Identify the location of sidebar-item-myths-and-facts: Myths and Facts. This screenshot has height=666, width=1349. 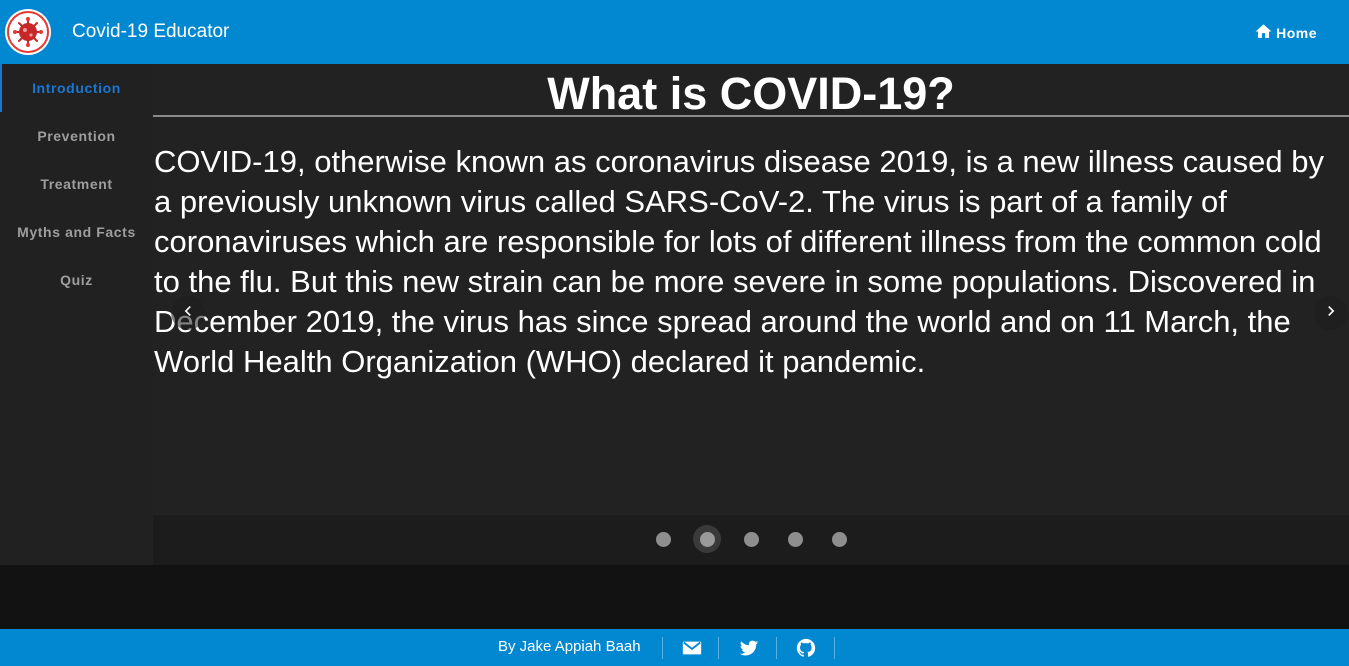
(76, 232).